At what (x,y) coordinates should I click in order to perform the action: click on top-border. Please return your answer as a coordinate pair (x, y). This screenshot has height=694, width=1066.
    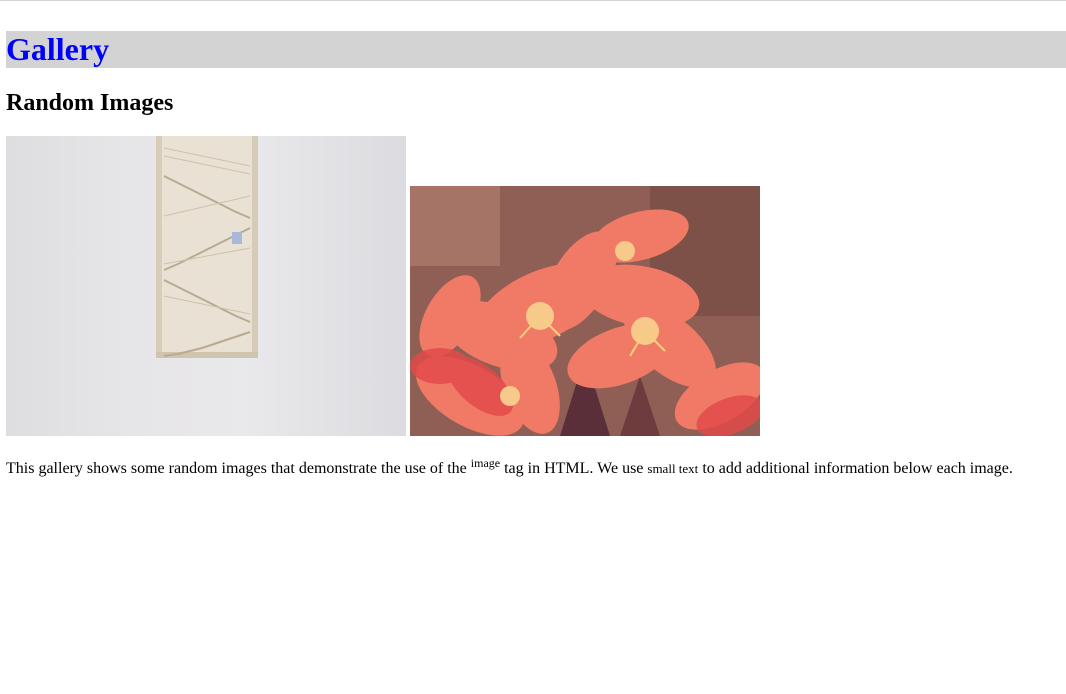
    Looking at the image, I should click on (533, 0).